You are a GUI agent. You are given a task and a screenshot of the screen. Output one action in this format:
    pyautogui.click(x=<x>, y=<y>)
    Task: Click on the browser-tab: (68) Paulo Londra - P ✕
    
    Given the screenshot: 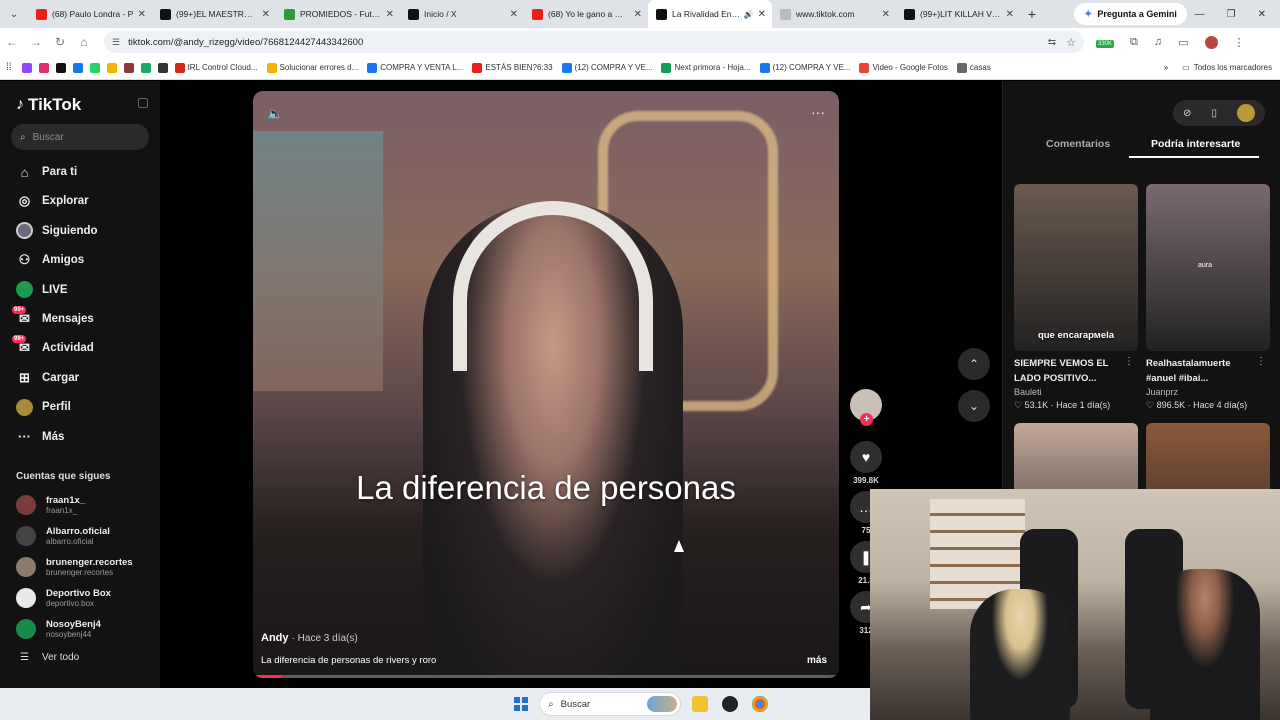 What is the action you would take?
    pyautogui.click(x=90, y=14)
    